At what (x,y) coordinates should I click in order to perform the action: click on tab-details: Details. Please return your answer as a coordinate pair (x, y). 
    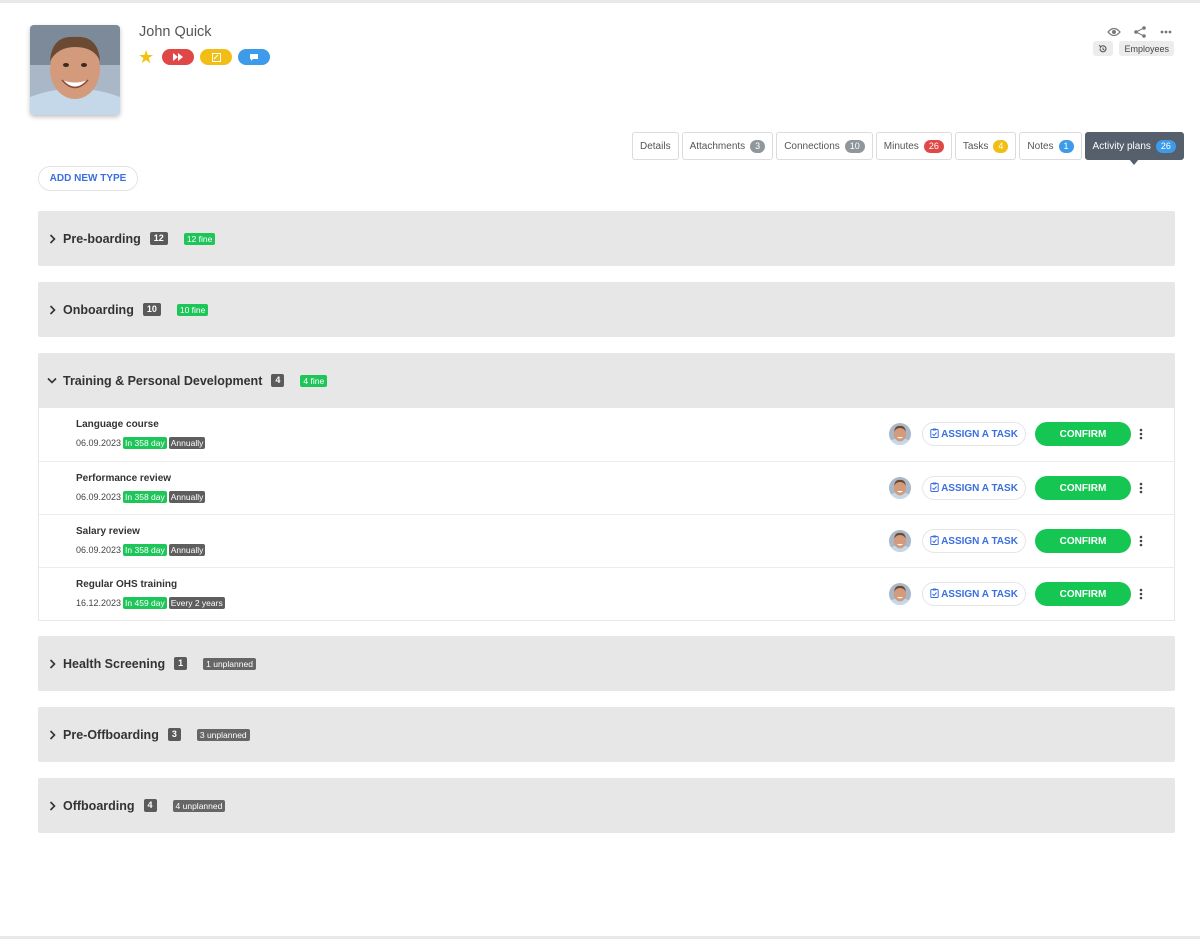
    Looking at the image, I should click on (655, 146).